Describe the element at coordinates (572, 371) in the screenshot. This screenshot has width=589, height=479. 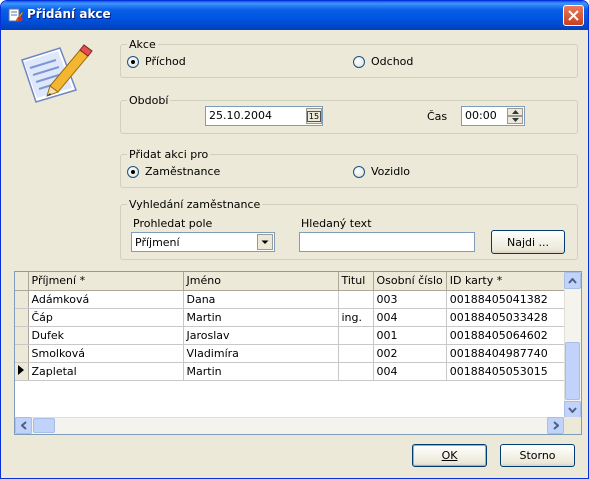
I see `vertical-scroll-thumb` at that location.